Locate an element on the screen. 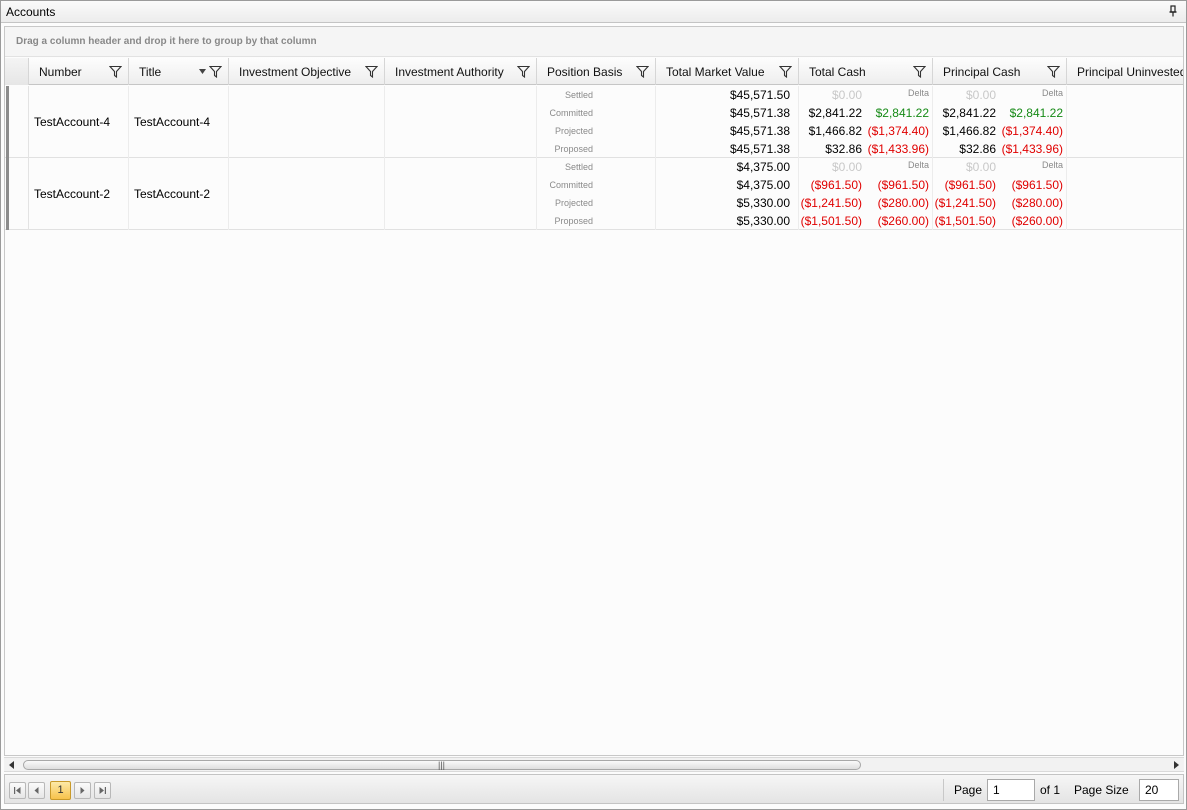 The height and width of the screenshot is (810, 1187). next-page-button is located at coordinates (82, 790).